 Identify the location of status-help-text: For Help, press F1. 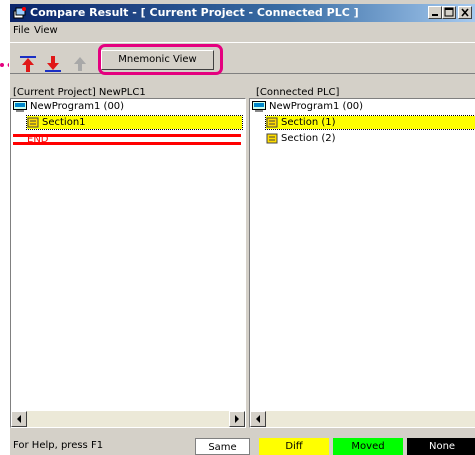
(58, 445).